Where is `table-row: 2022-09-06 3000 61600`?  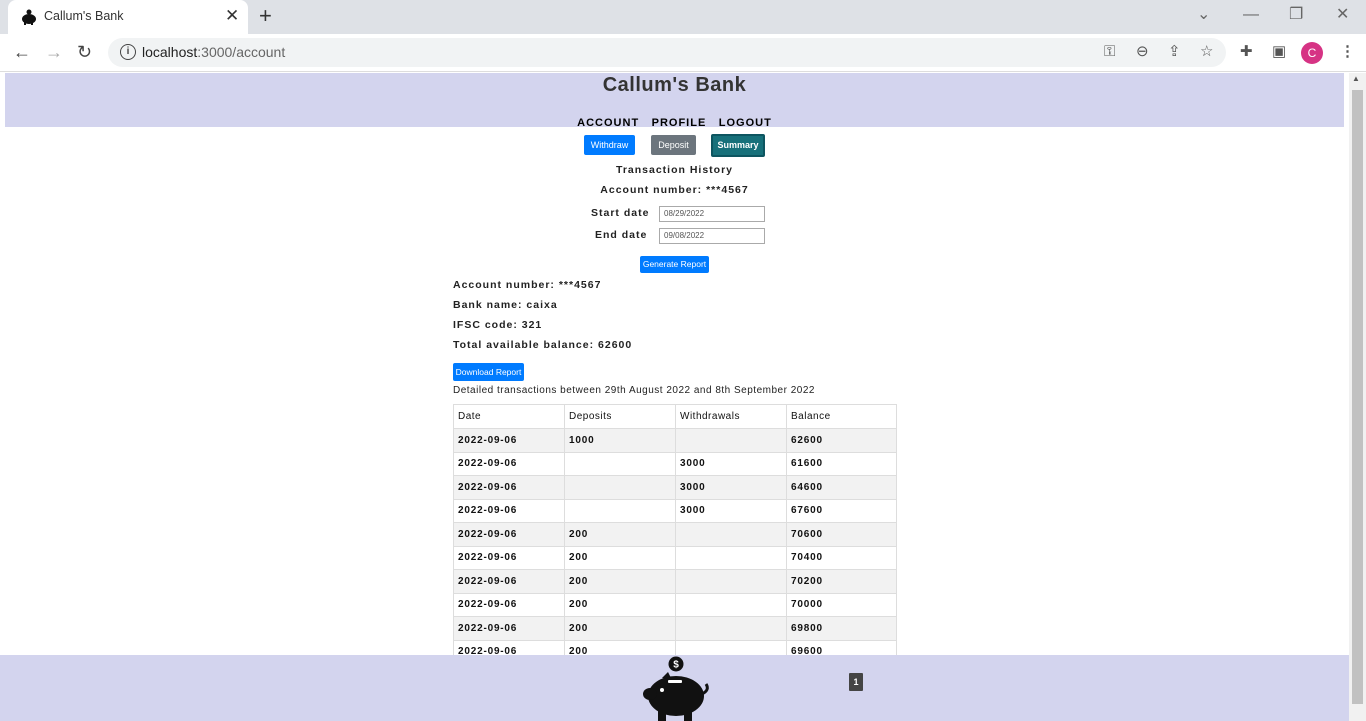
table-row: 2022-09-06 3000 61600 is located at coordinates (675, 463).